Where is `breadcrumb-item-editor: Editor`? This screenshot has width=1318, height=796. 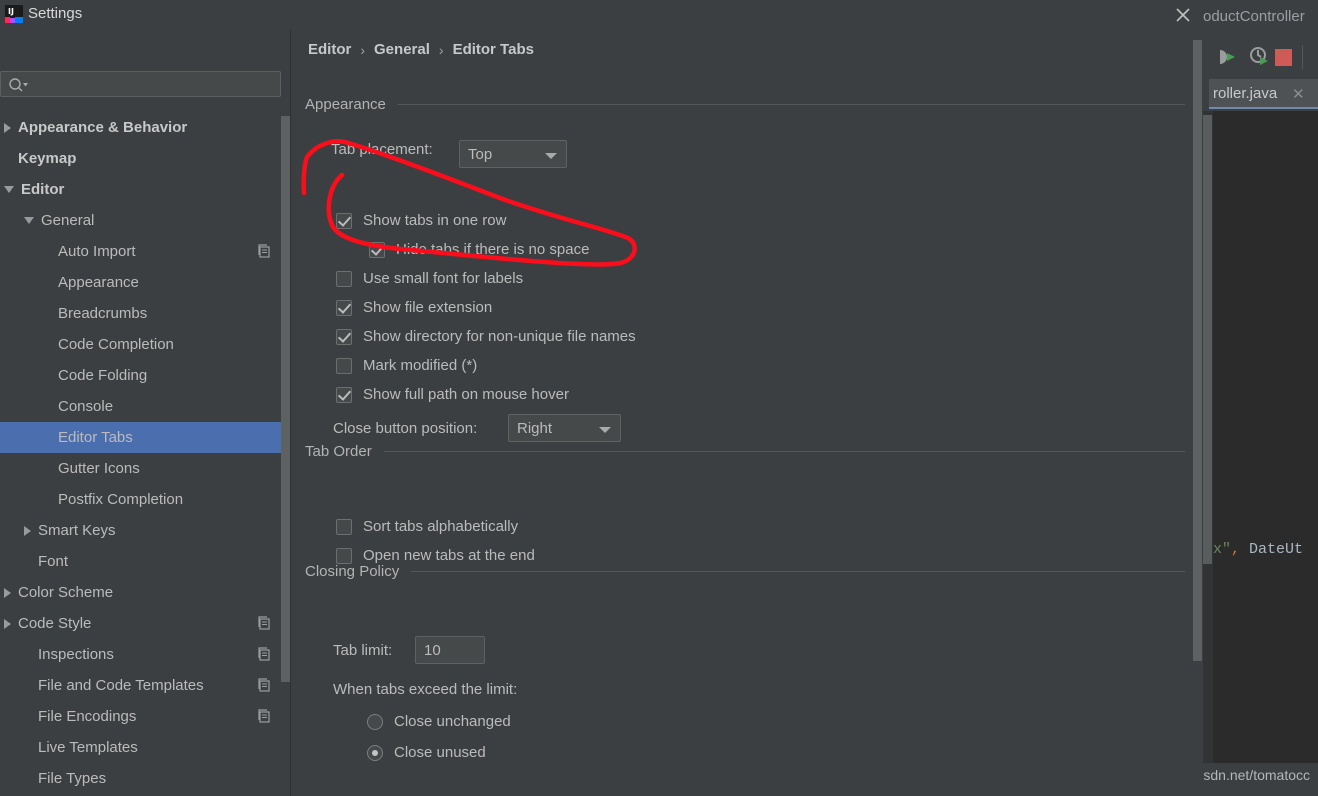
breadcrumb-item-editor: Editor is located at coordinates (329, 49).